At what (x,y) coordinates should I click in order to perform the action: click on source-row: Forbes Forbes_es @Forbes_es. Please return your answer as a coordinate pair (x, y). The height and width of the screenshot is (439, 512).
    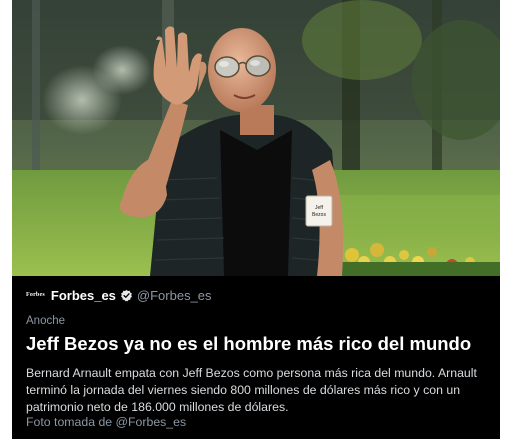
    Looking at the image, I should click on (119, 295).